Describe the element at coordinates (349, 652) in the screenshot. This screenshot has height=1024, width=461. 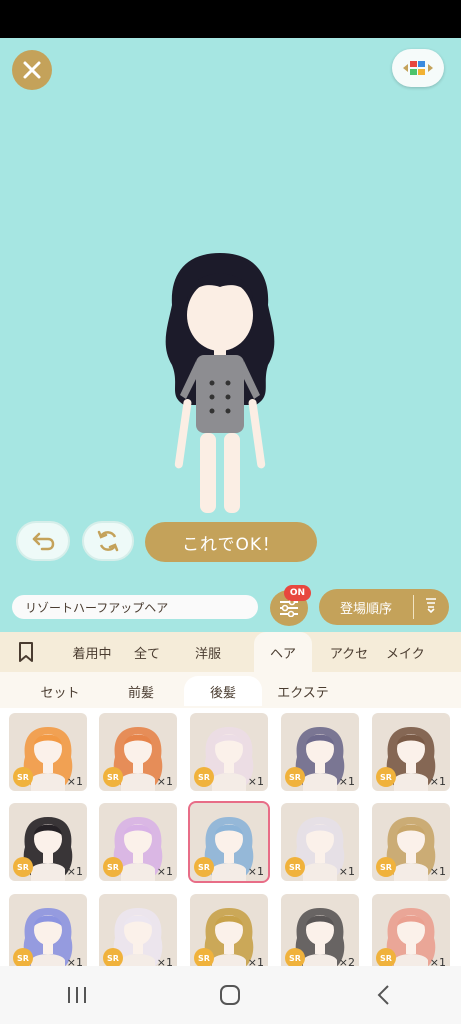
I see `tab-accessories: アクセ` at that location.